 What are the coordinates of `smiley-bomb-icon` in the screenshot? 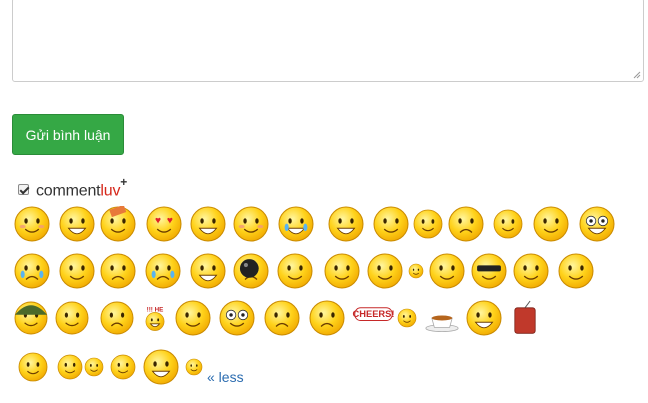 It's located at (251, 271).